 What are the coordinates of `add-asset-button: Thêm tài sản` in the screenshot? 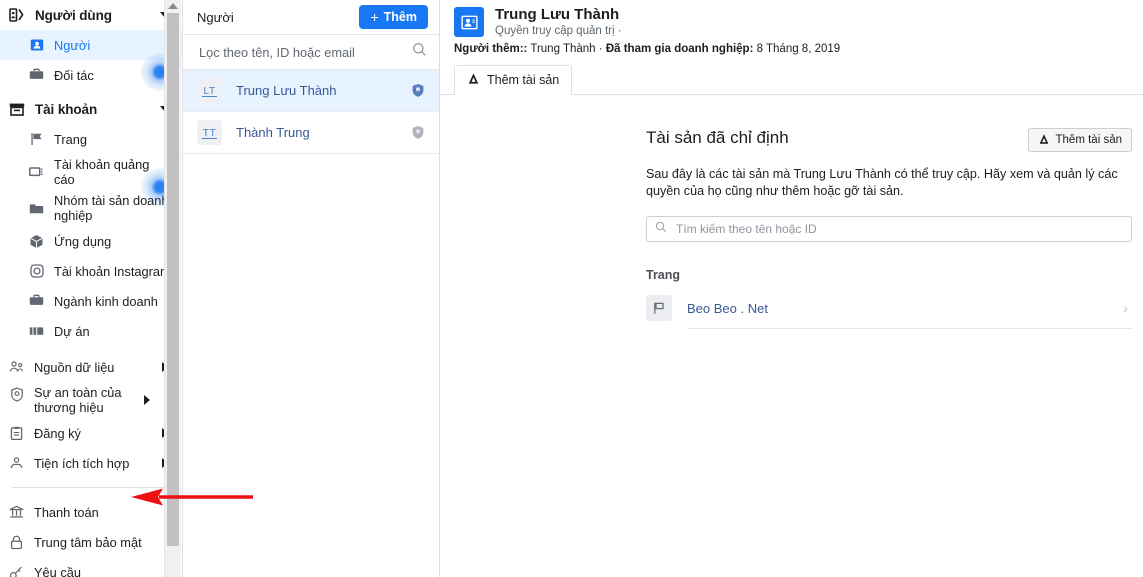 It's located at (1079, 140).